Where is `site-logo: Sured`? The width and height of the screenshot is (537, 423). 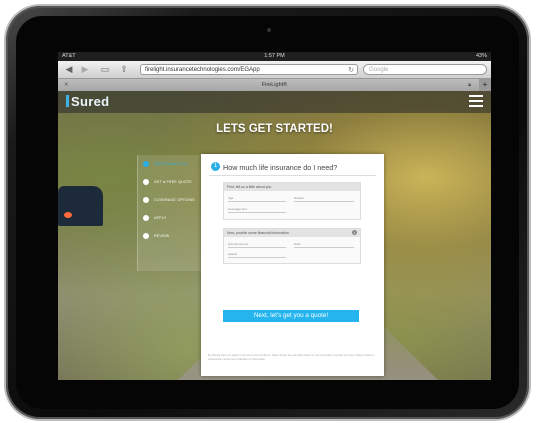
site-logo: Sured is located at coordinates (87, 101).